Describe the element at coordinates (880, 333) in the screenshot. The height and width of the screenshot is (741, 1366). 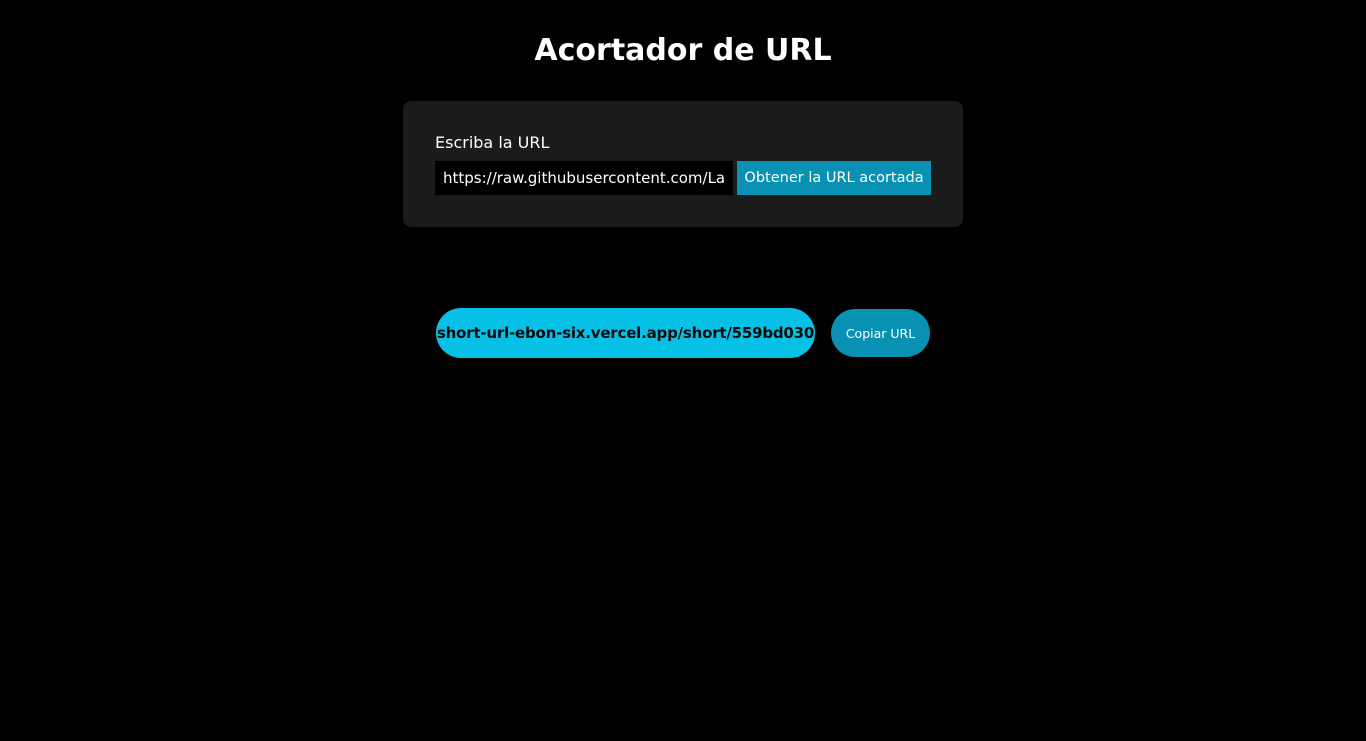
I see `copy-url-button: Copiar URL` at that location.